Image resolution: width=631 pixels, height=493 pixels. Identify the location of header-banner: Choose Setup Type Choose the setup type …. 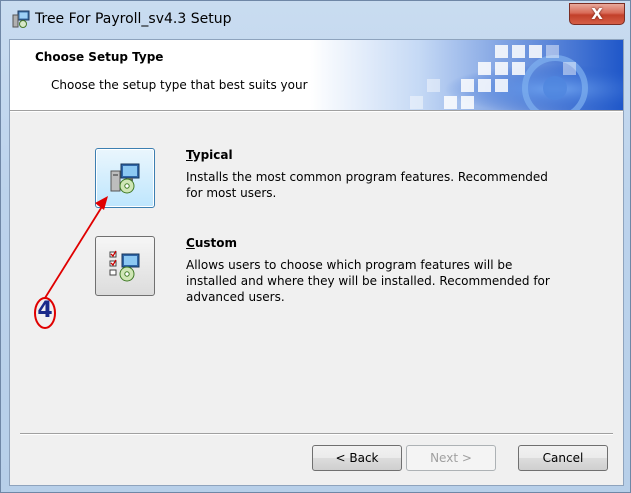
(316, 75).